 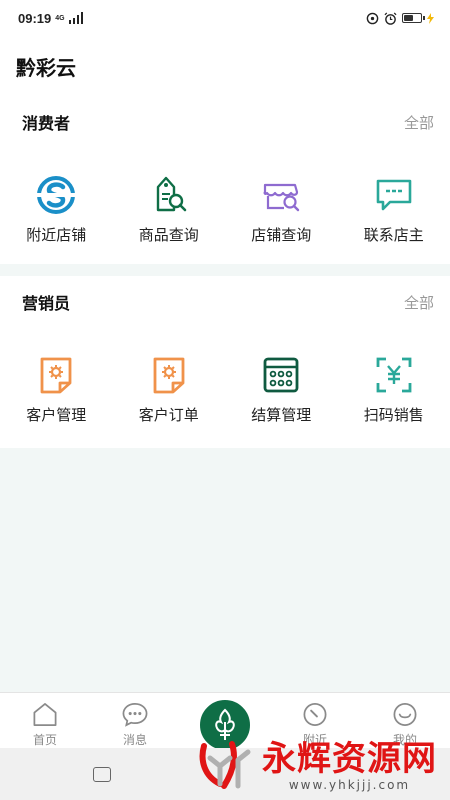 I want to click on grid-item-scan-sale: 扫码销售, so click(x=394, y=389).